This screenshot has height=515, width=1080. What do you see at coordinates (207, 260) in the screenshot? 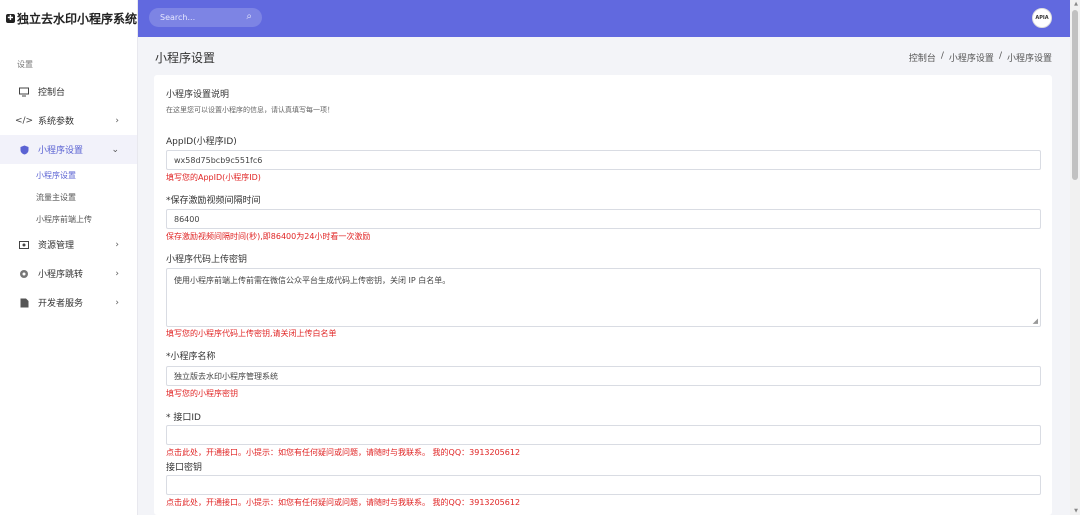
I see `upload-key-label: 小程序代码上传密钥` at bounding box center [207, 260].